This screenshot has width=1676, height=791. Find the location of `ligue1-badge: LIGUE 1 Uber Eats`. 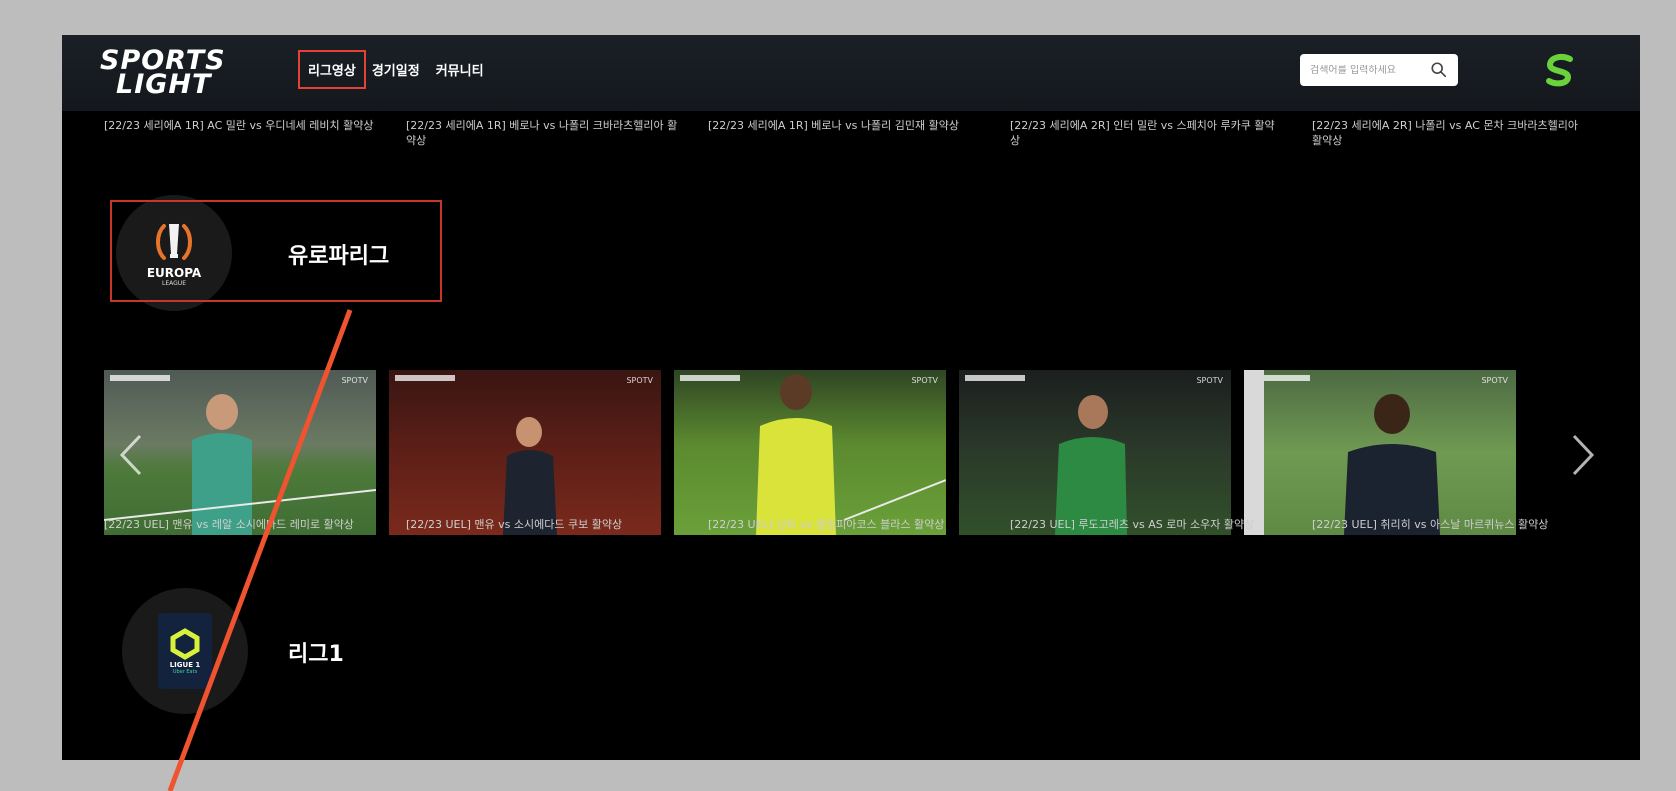

ligue1-badge: LIGUE 1 Uber Eats is located at coordinates (185, 651).